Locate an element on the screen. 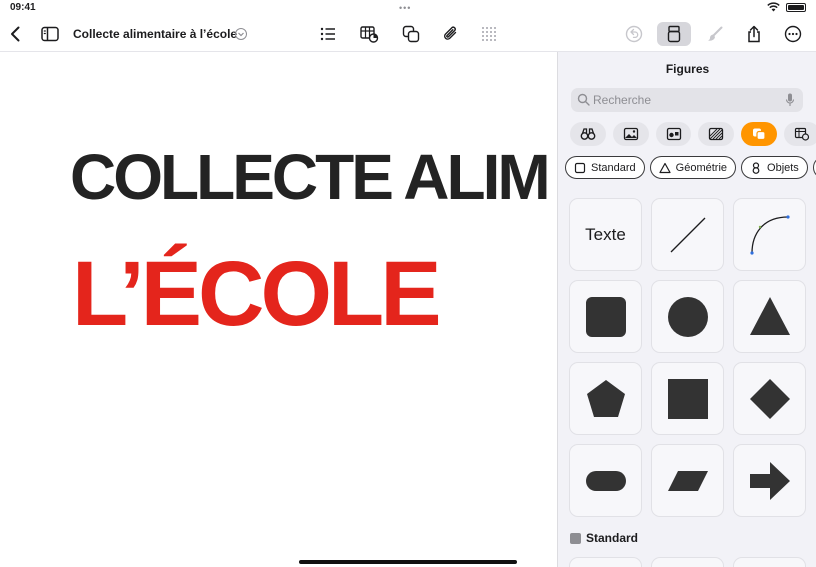  insert-table-chart-button is located at coordinates (369, 34).